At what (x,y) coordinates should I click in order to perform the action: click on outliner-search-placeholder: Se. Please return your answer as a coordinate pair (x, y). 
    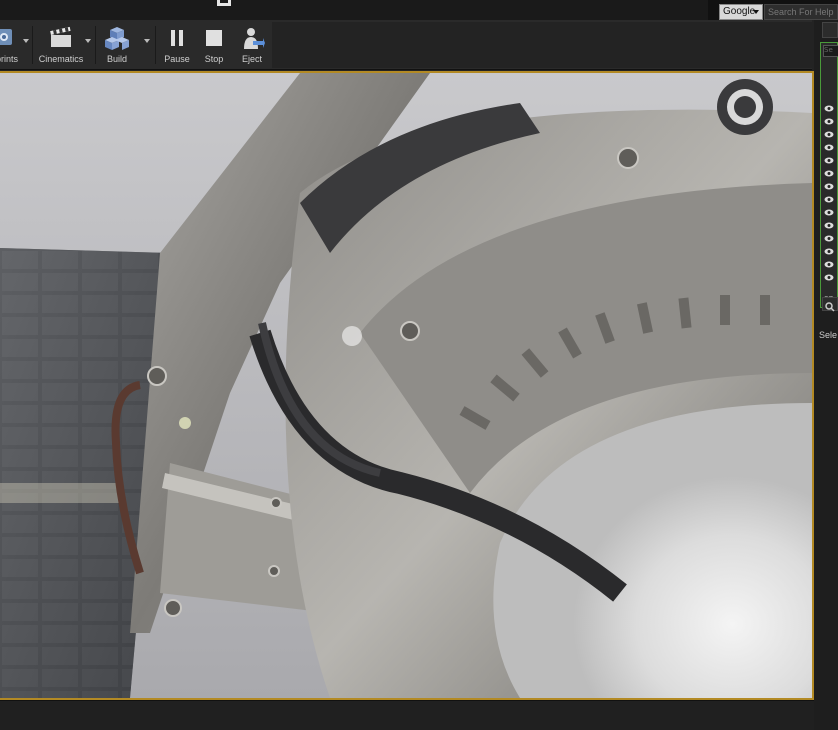
    Looking at the image, I should click on (828, 50).